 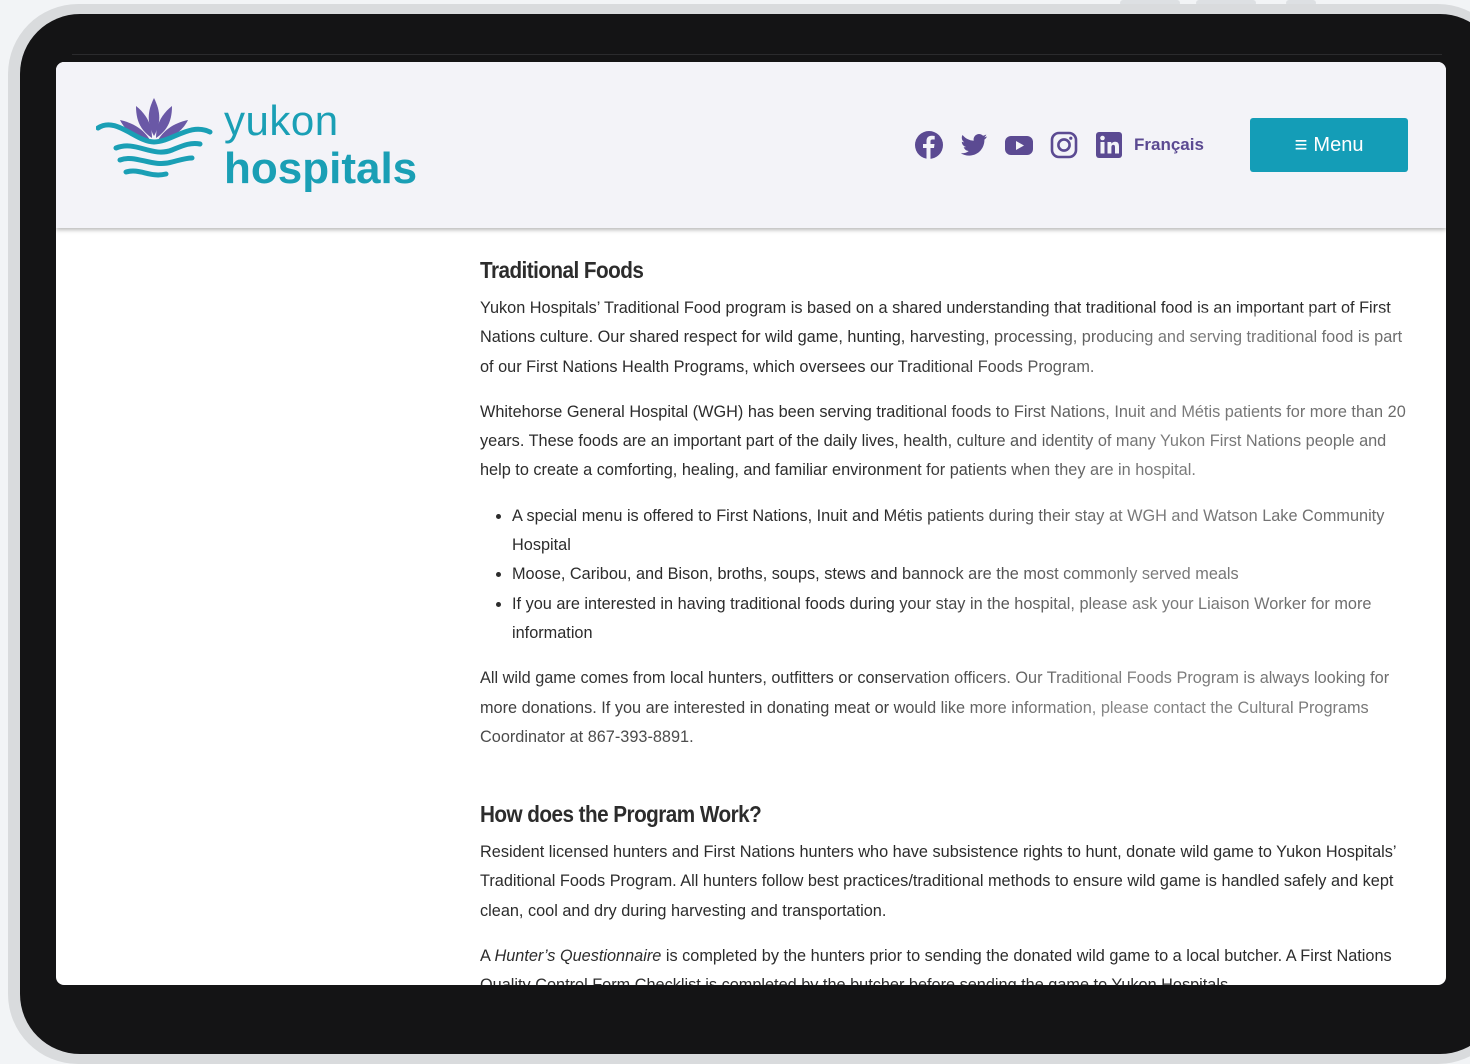 I want to click on screen-edge, so click(x=757, y=54).